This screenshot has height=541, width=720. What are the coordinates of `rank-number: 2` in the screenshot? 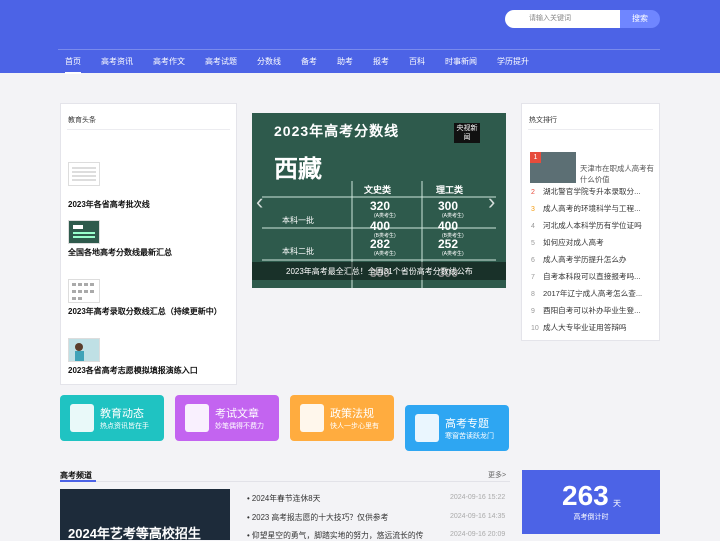 It's located at (533, 192).